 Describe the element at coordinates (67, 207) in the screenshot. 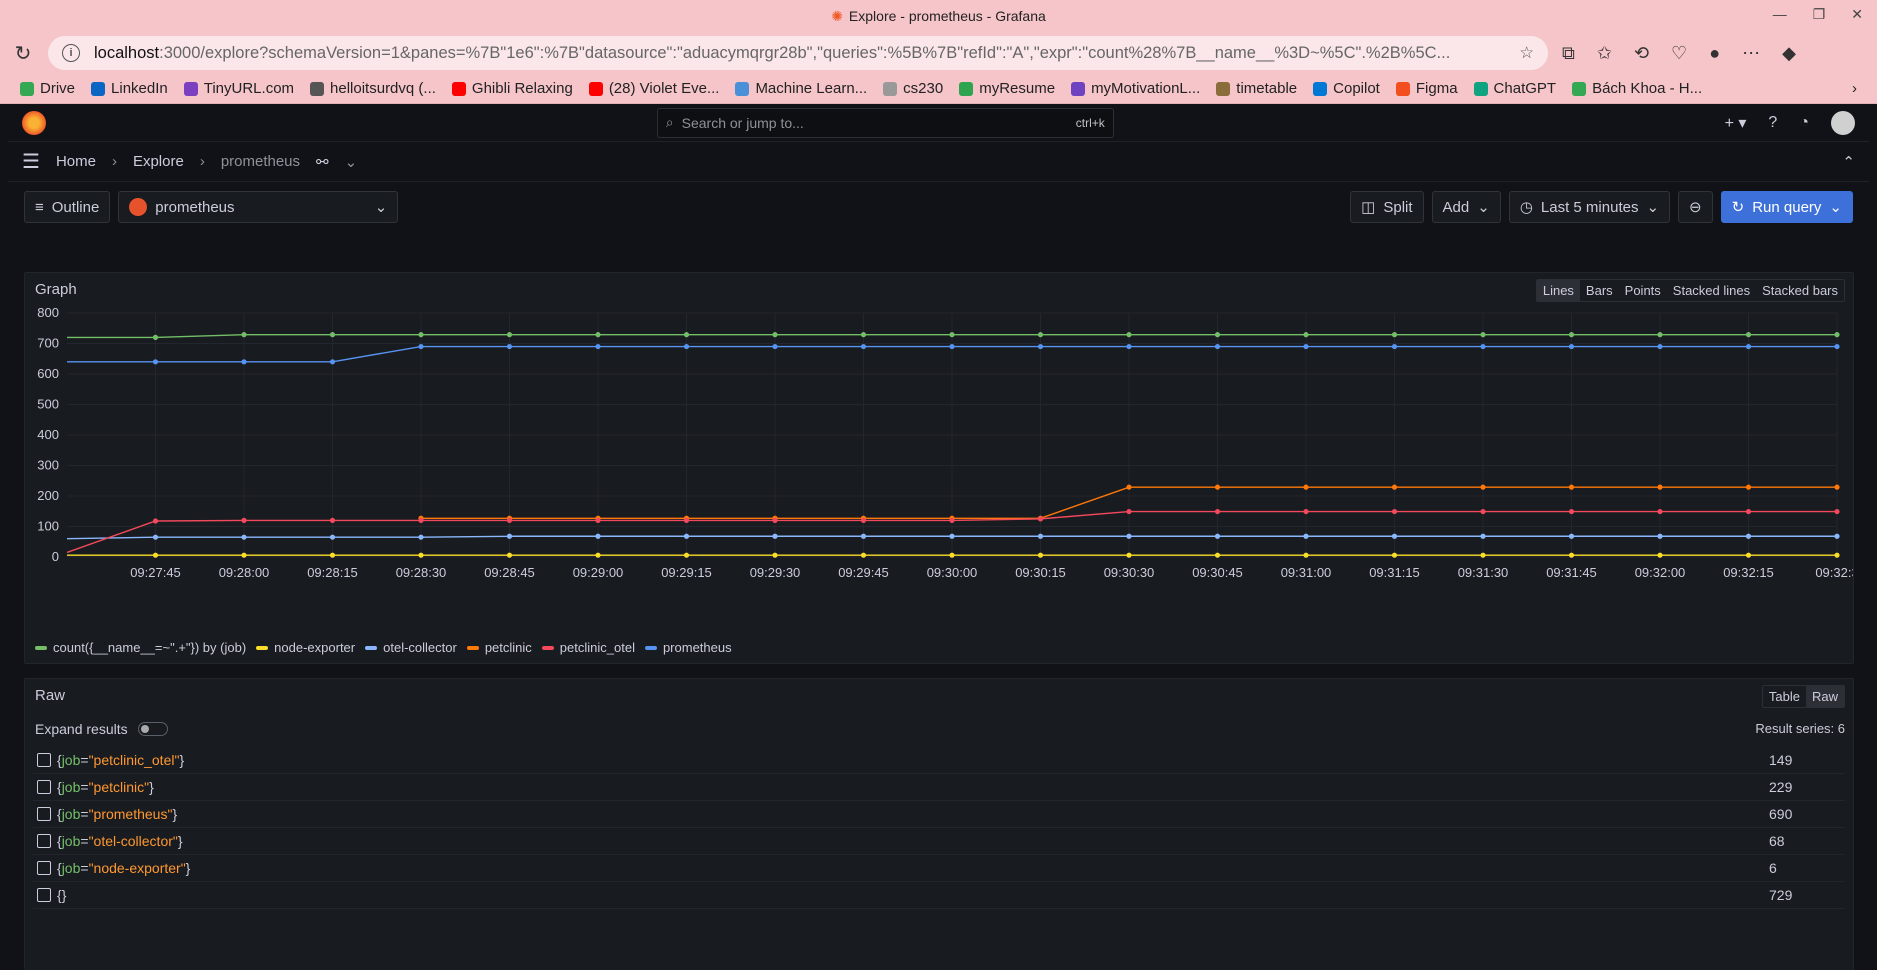

I see `outline-button: ≡ Outline` at that location.